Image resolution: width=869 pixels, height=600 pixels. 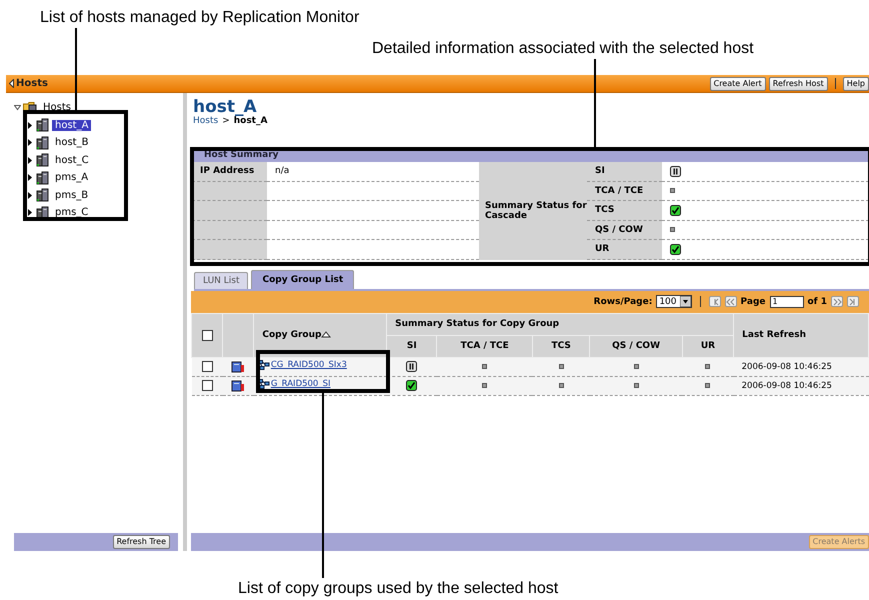 What do you see at coordinates (484, 346) in the screenshot?
I see `column-header: TCA / TCE` at bounding box center [484, 346].